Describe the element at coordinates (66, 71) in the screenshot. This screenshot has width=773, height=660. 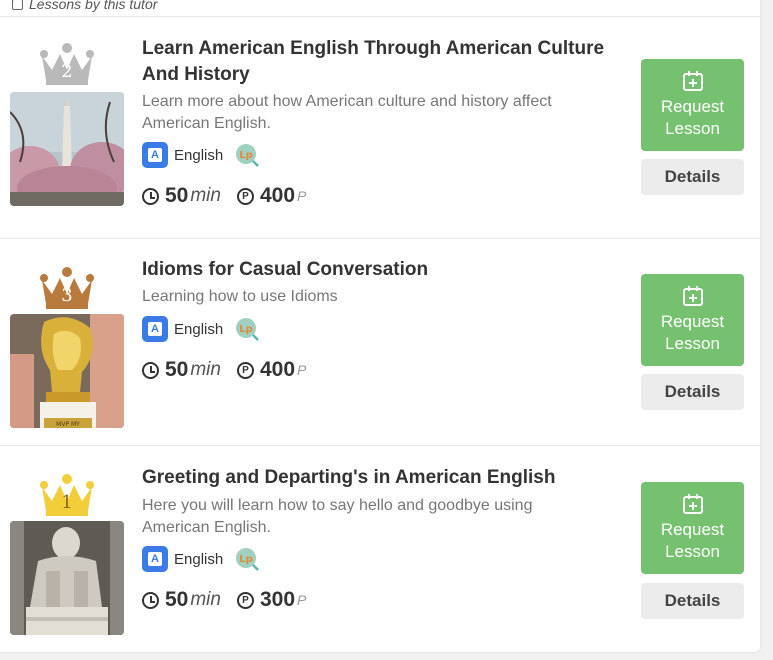
I see `rank-number: 2` at that location.